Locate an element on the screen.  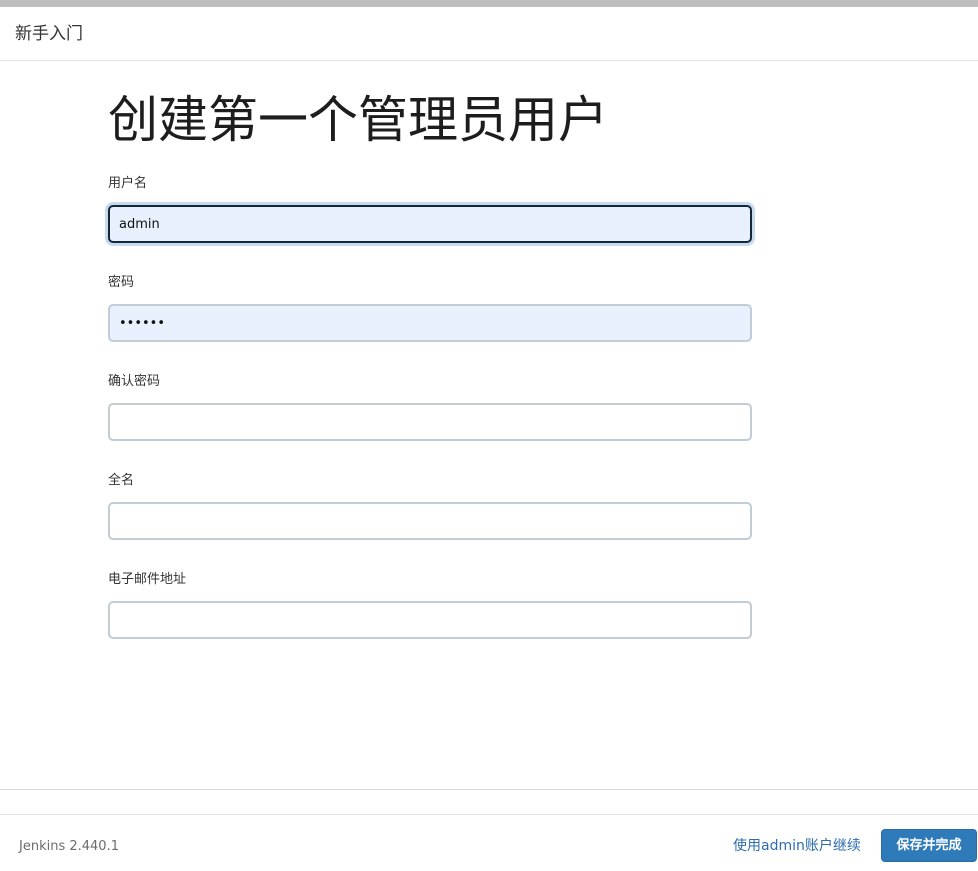
password-label: 密码 is located at coordinates (121, 282).